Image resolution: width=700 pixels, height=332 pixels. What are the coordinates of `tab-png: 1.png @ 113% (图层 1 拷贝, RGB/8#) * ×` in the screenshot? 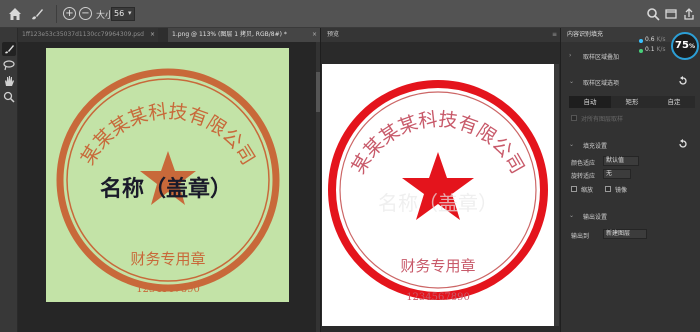 It's located at (244, 35).